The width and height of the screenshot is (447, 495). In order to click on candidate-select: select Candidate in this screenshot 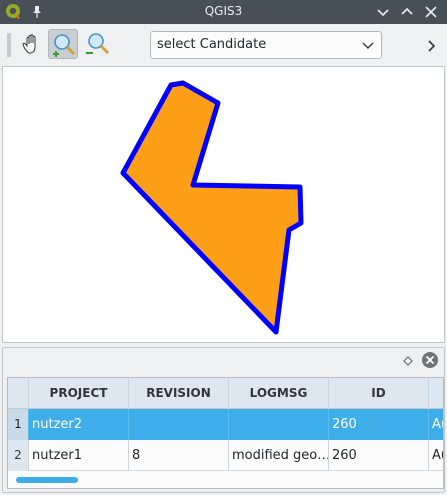, I will do `click(266, 45)`.